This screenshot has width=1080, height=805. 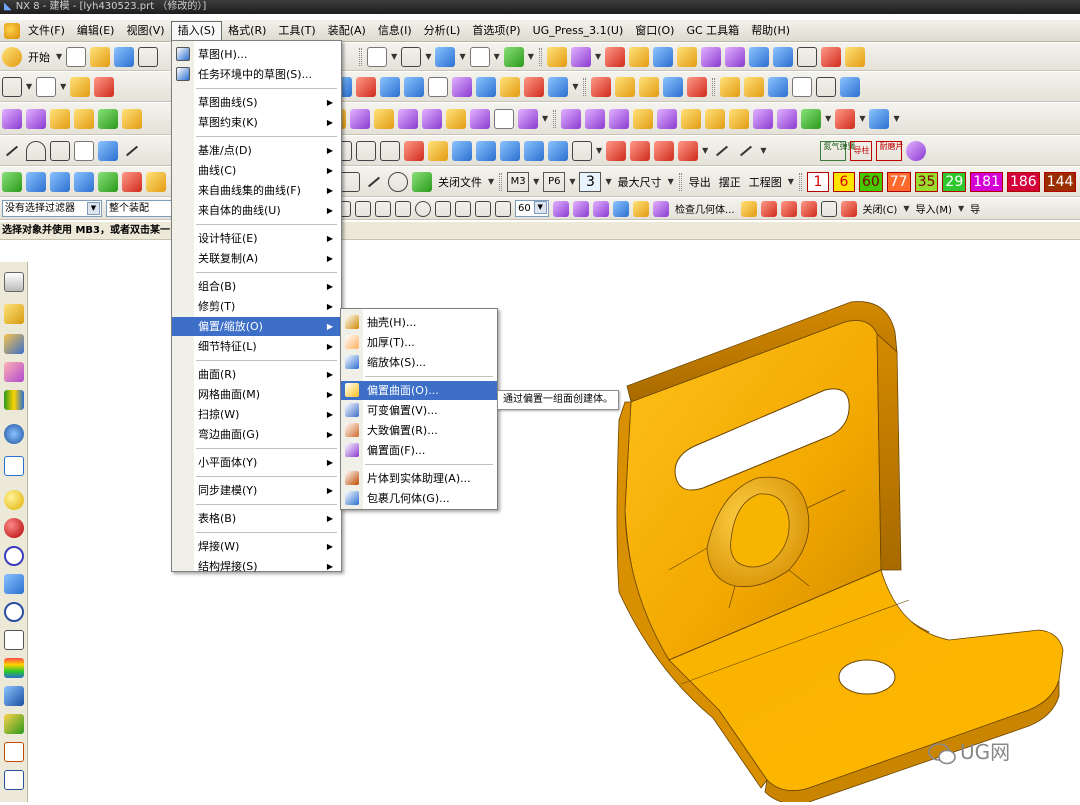 I want to click on component-icon, so click(x=916, y=150).